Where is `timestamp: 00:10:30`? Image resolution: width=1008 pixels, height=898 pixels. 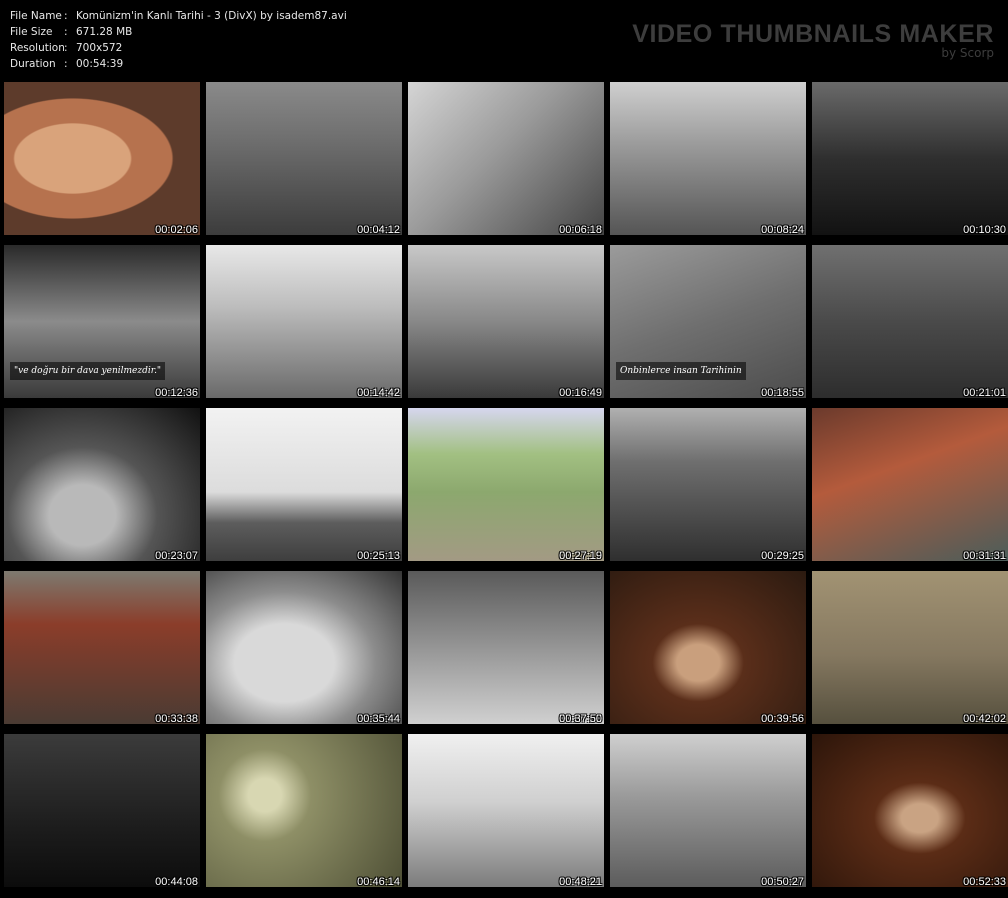 timestamp: 00:10:30 is located at coordinates (984, 230).